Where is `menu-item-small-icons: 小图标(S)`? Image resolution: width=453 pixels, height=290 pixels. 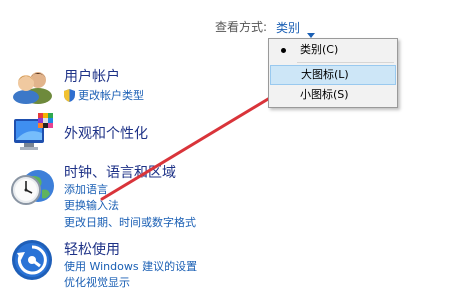 menu-item-small-icons: 小图标(S) is located at coordinates (333, 95).